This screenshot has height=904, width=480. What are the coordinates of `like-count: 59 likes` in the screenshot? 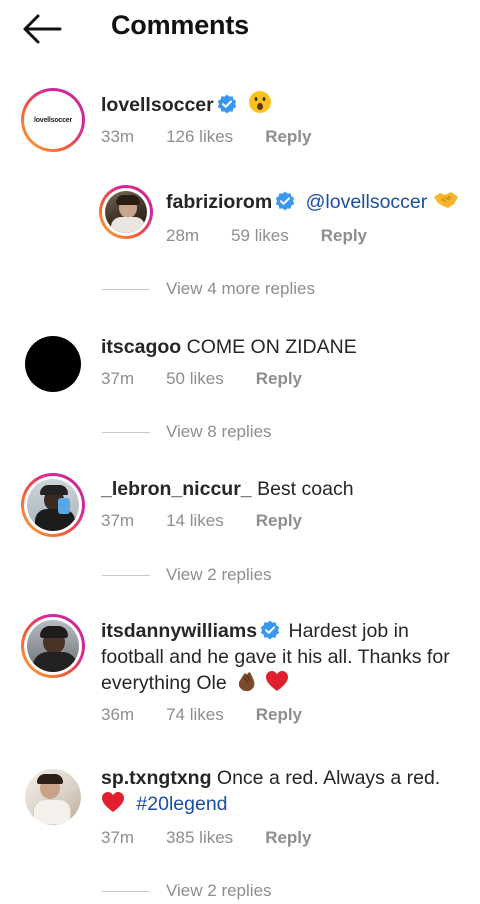 It's located at (260, 236).